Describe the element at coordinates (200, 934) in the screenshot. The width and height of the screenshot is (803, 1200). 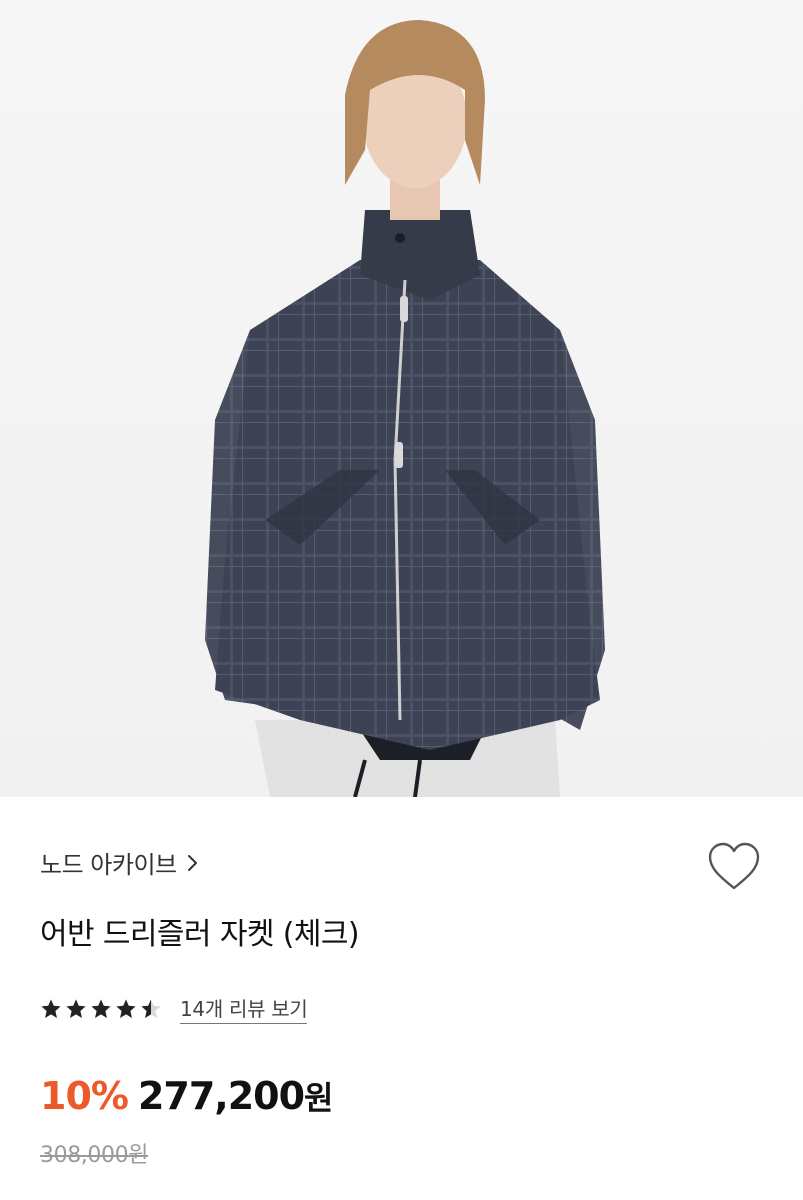
I see `product-title: 어반 드리즐러 자켓 (체크)` at that location.